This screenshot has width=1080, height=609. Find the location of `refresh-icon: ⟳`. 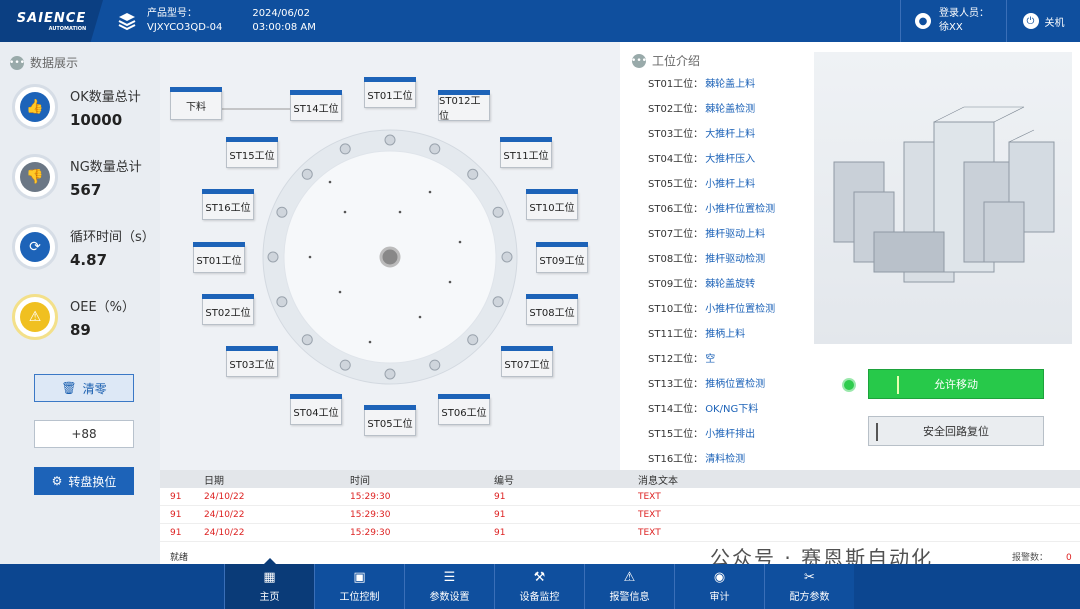

refresh-icon: ⟳ is located at coordinates (35, 247).